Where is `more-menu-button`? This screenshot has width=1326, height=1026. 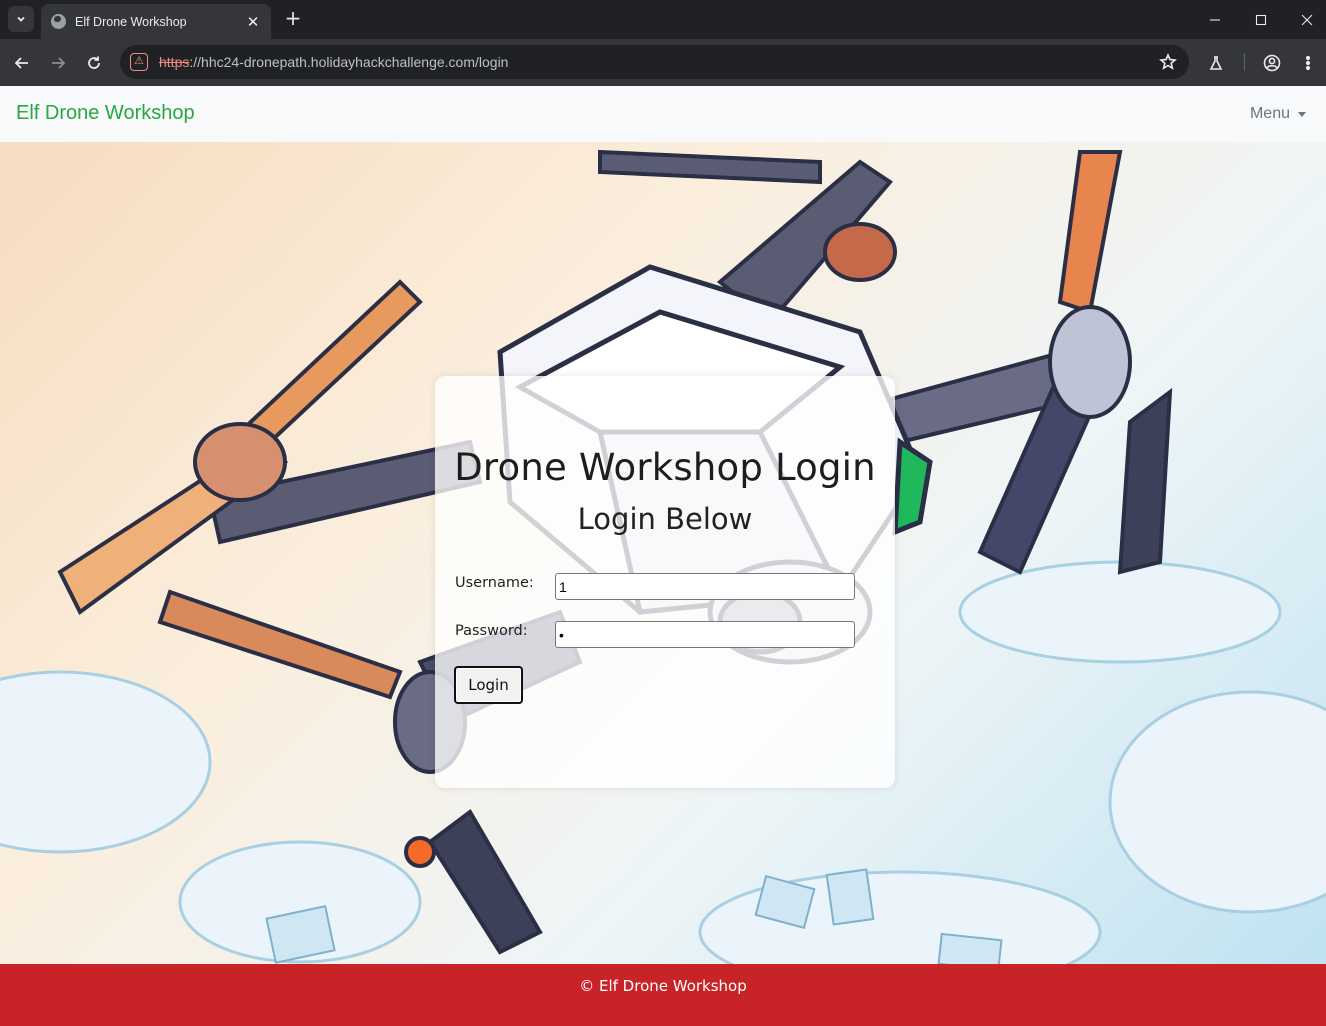 more-menu-button is located at coordinates (1308, 63).